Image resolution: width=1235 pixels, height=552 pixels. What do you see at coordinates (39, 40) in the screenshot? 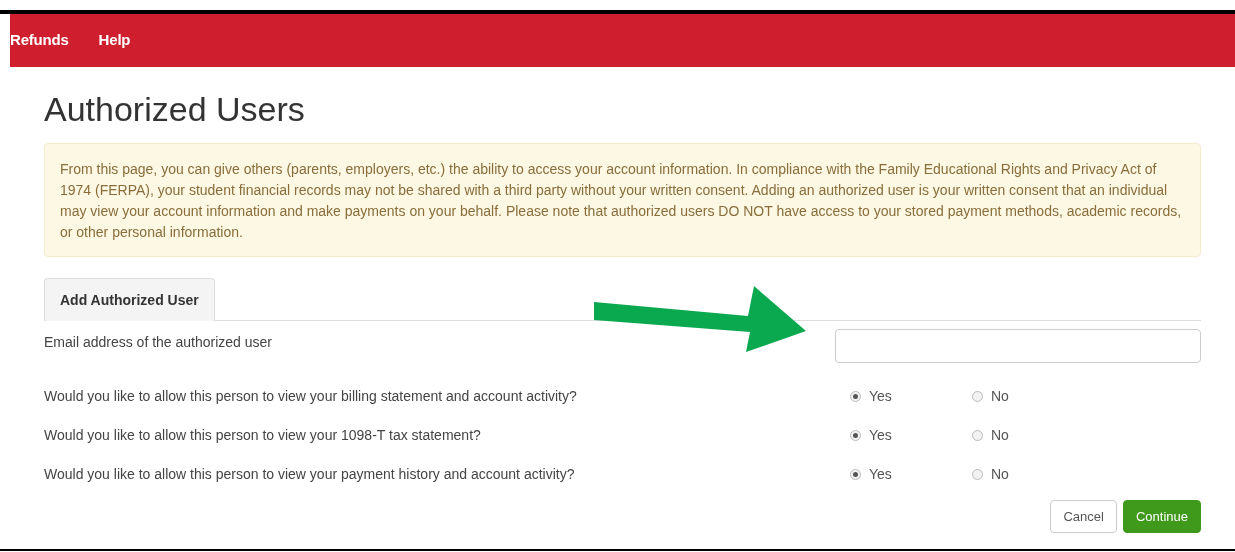
I see `nav-link: Refunds` at bounding box center [39, 40].